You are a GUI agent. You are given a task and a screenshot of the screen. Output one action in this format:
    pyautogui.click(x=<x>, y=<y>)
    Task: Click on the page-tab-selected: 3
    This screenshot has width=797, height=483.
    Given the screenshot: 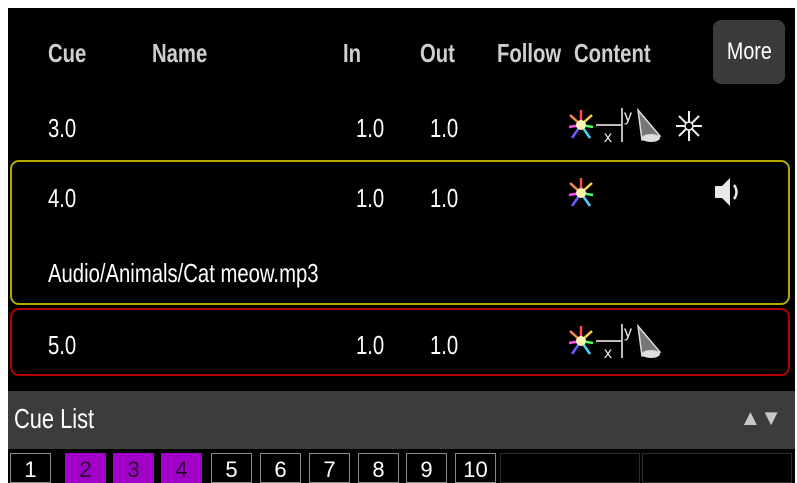 What is the action you would take?
    pyautogui.click(x=133, y=468)
    